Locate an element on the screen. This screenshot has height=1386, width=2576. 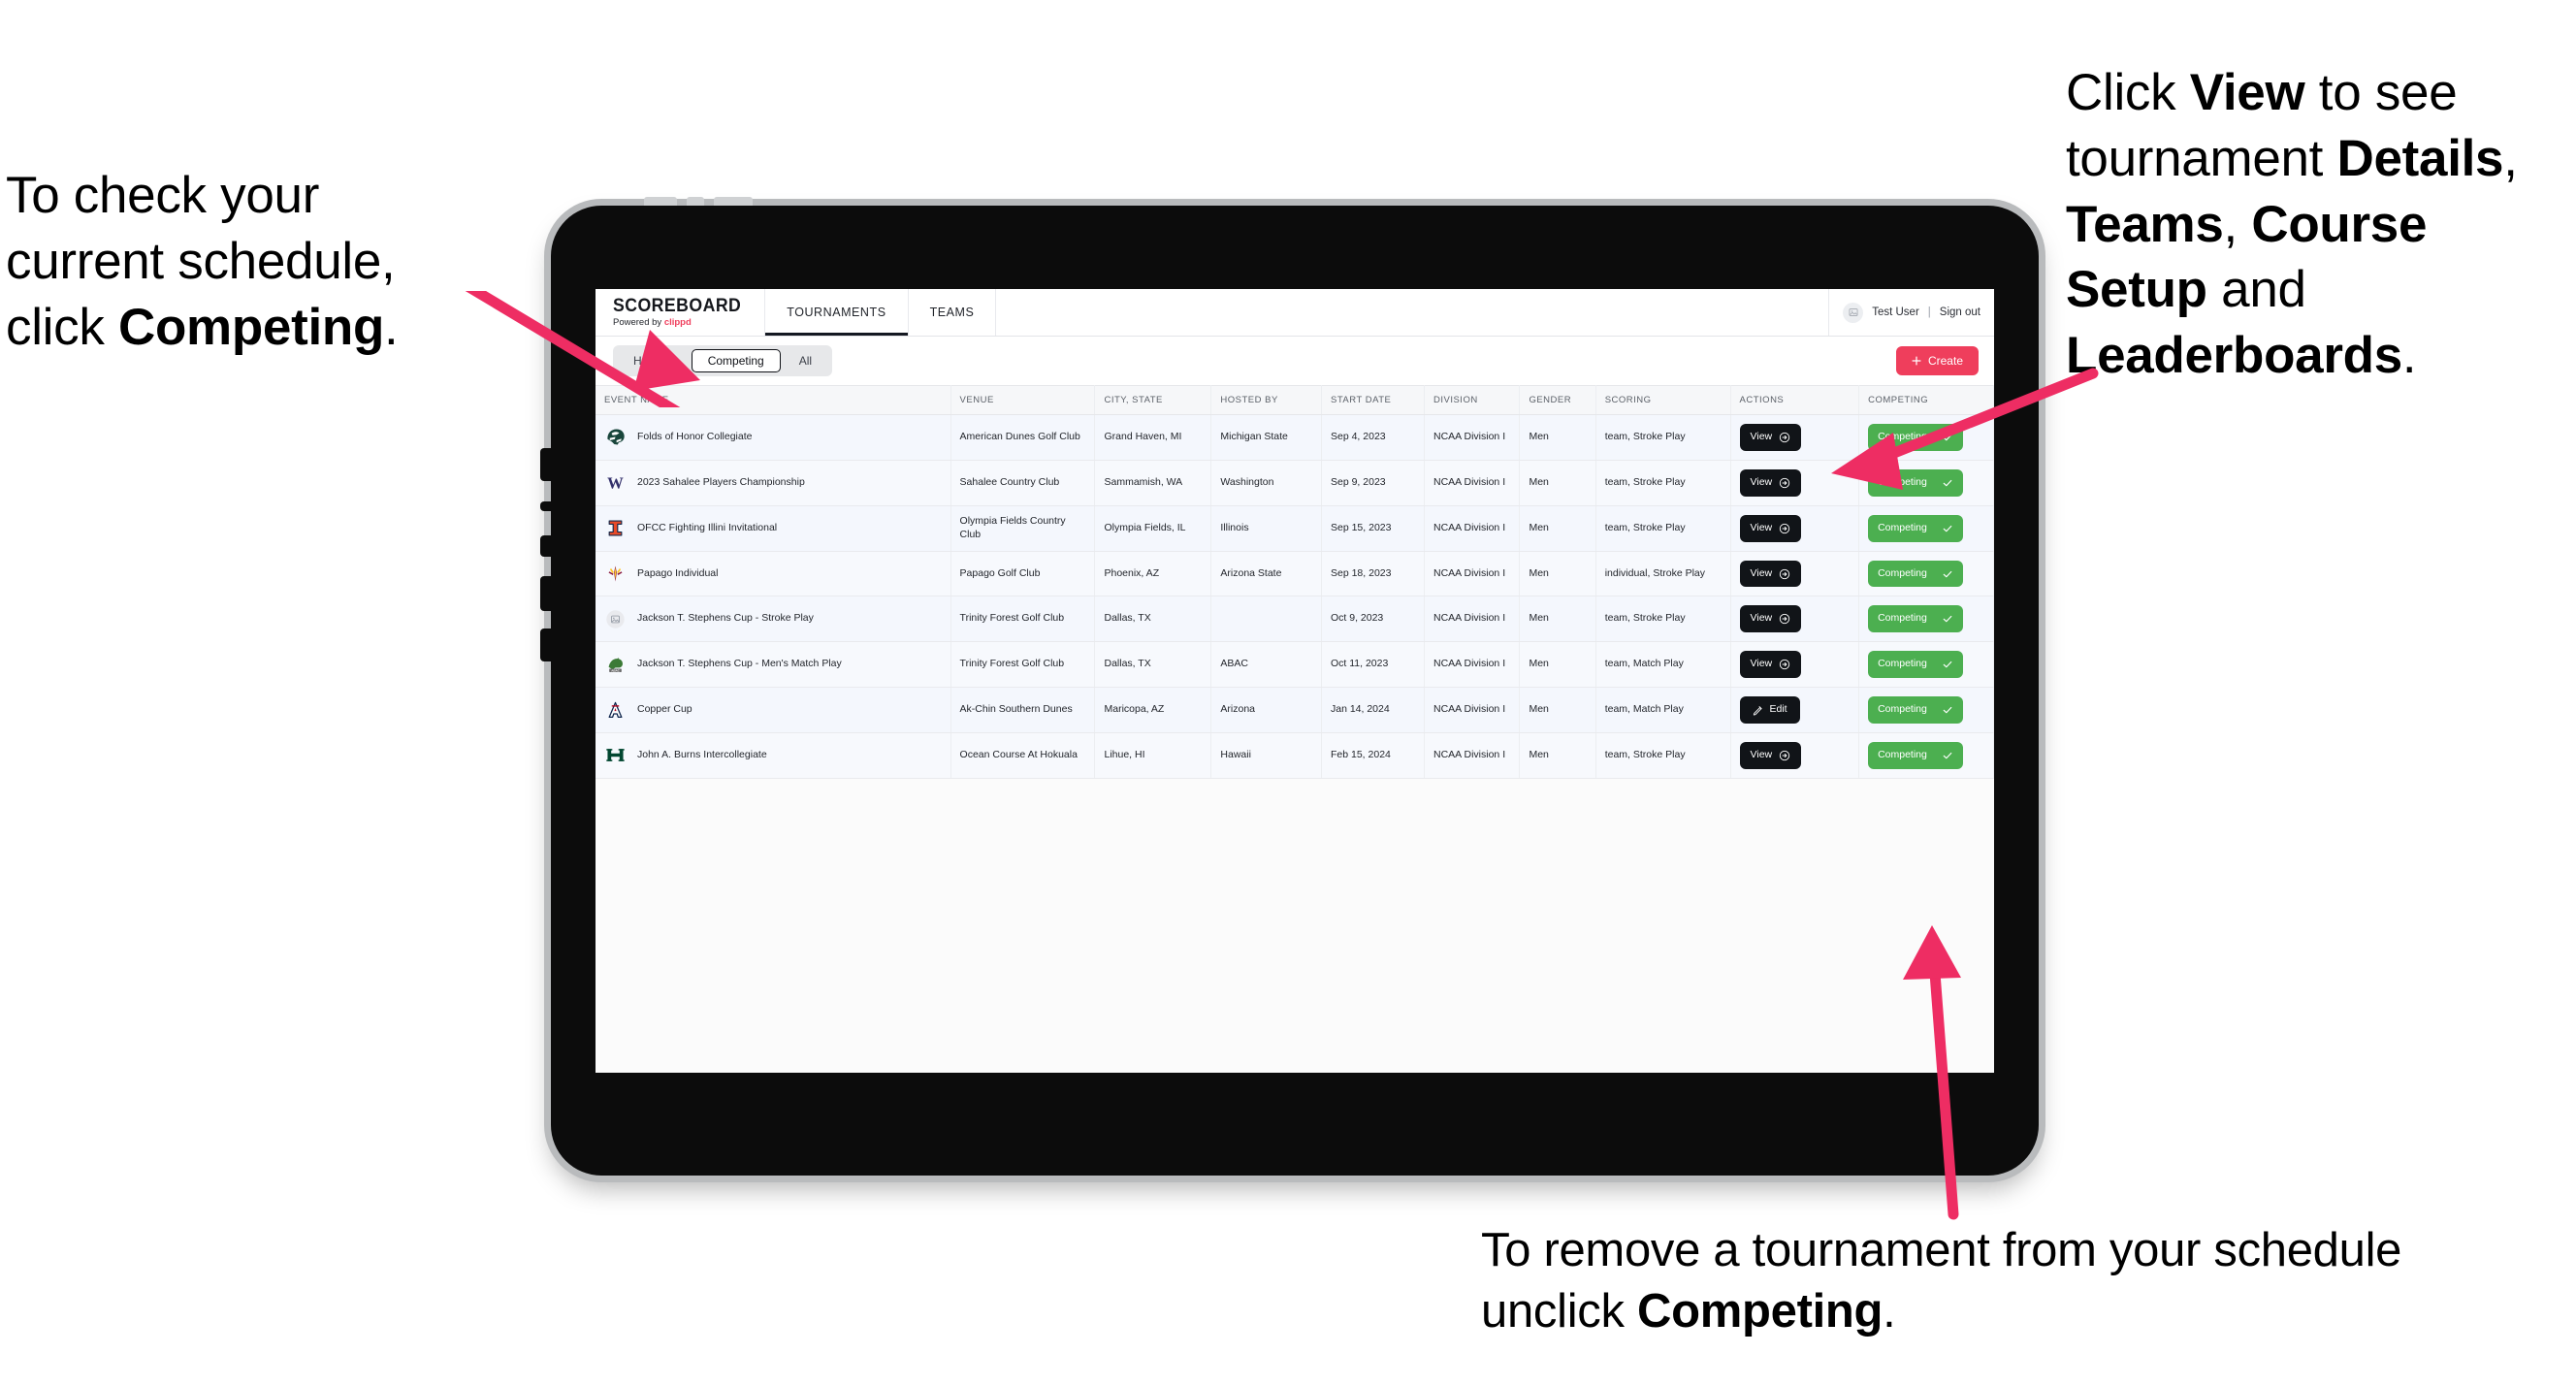
annotation-right-p4: , is located at coordinates (2237, 224).